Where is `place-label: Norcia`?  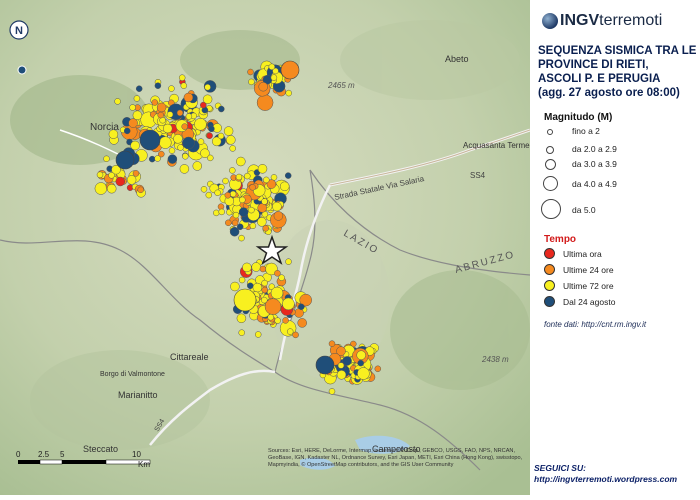
place-label: Norcia is located at coordinates (104, 127).